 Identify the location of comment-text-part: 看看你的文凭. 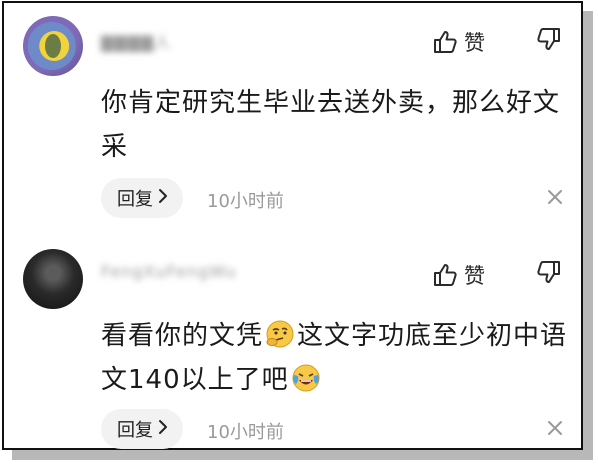
(182, 336).